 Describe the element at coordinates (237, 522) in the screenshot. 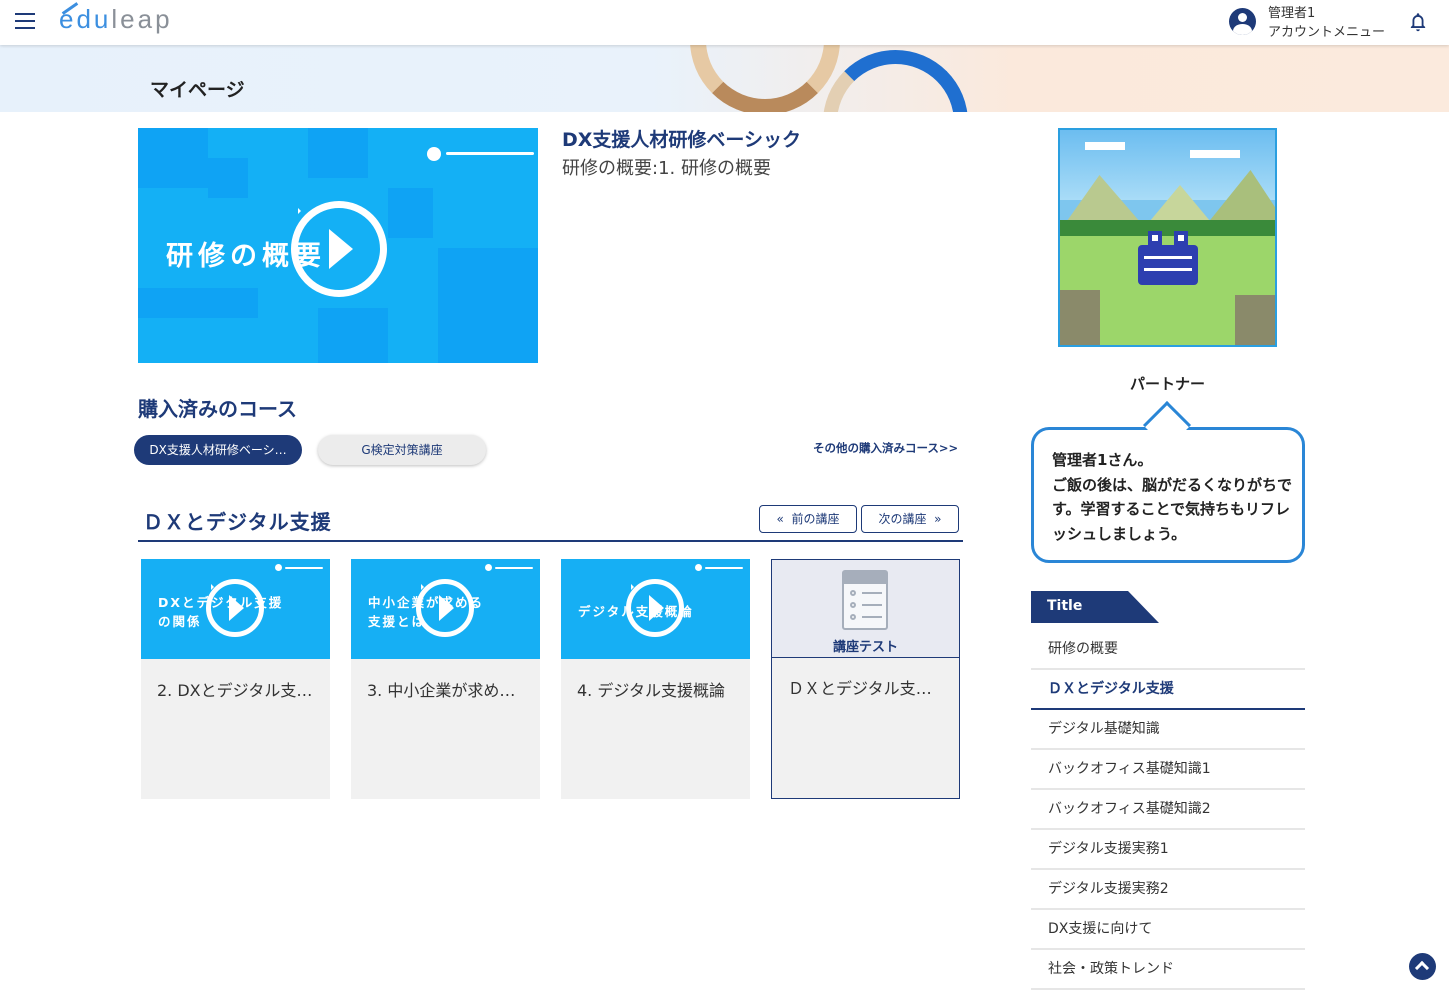

I see `chapter-title: ＤＸとデジタル支援` at that location.